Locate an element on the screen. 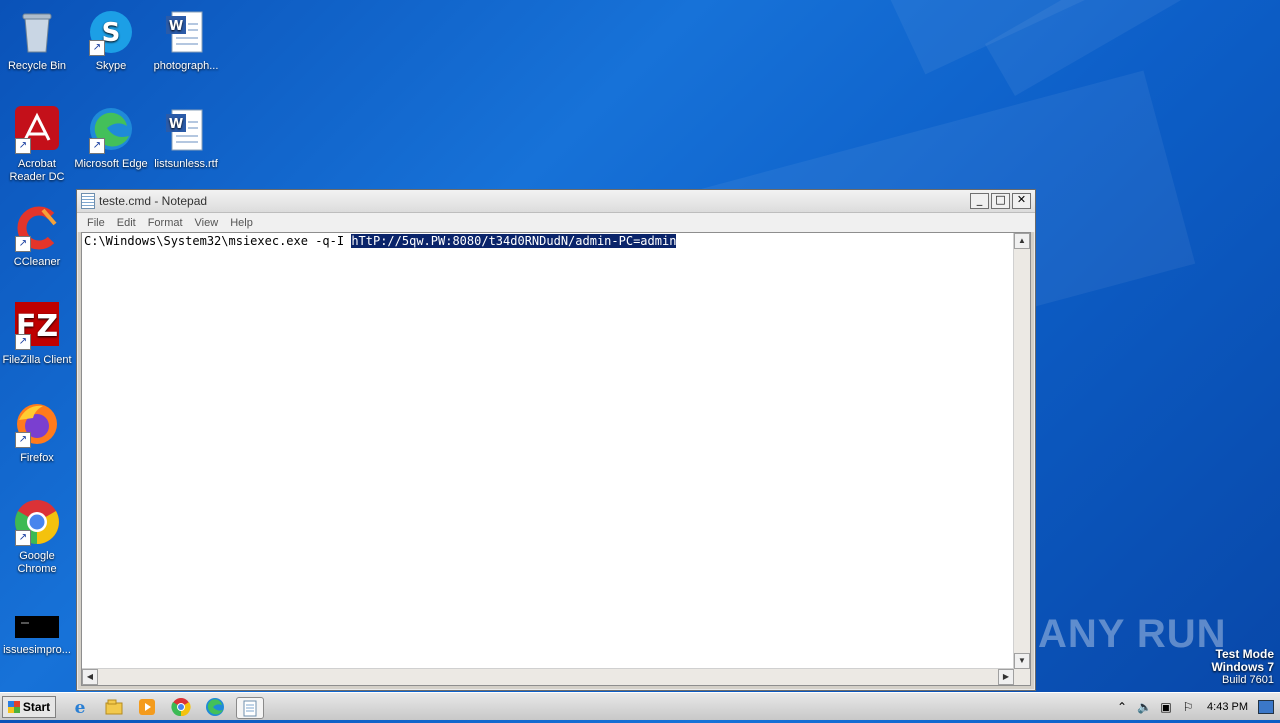  system-tray: ⌃ 🔈 ▣ ⚐ 4:43 PM is located at coordinates (1192, 706).